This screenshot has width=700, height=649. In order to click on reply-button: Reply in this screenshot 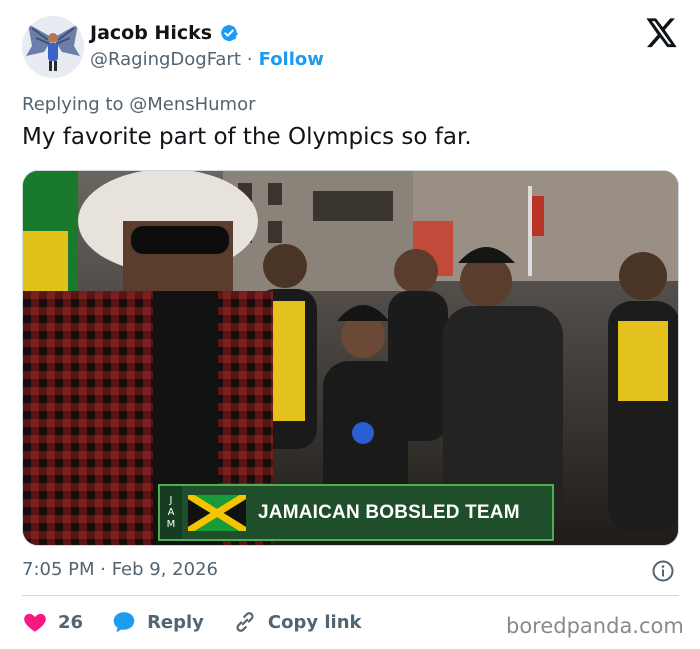, I will do `click(157, 622)`.